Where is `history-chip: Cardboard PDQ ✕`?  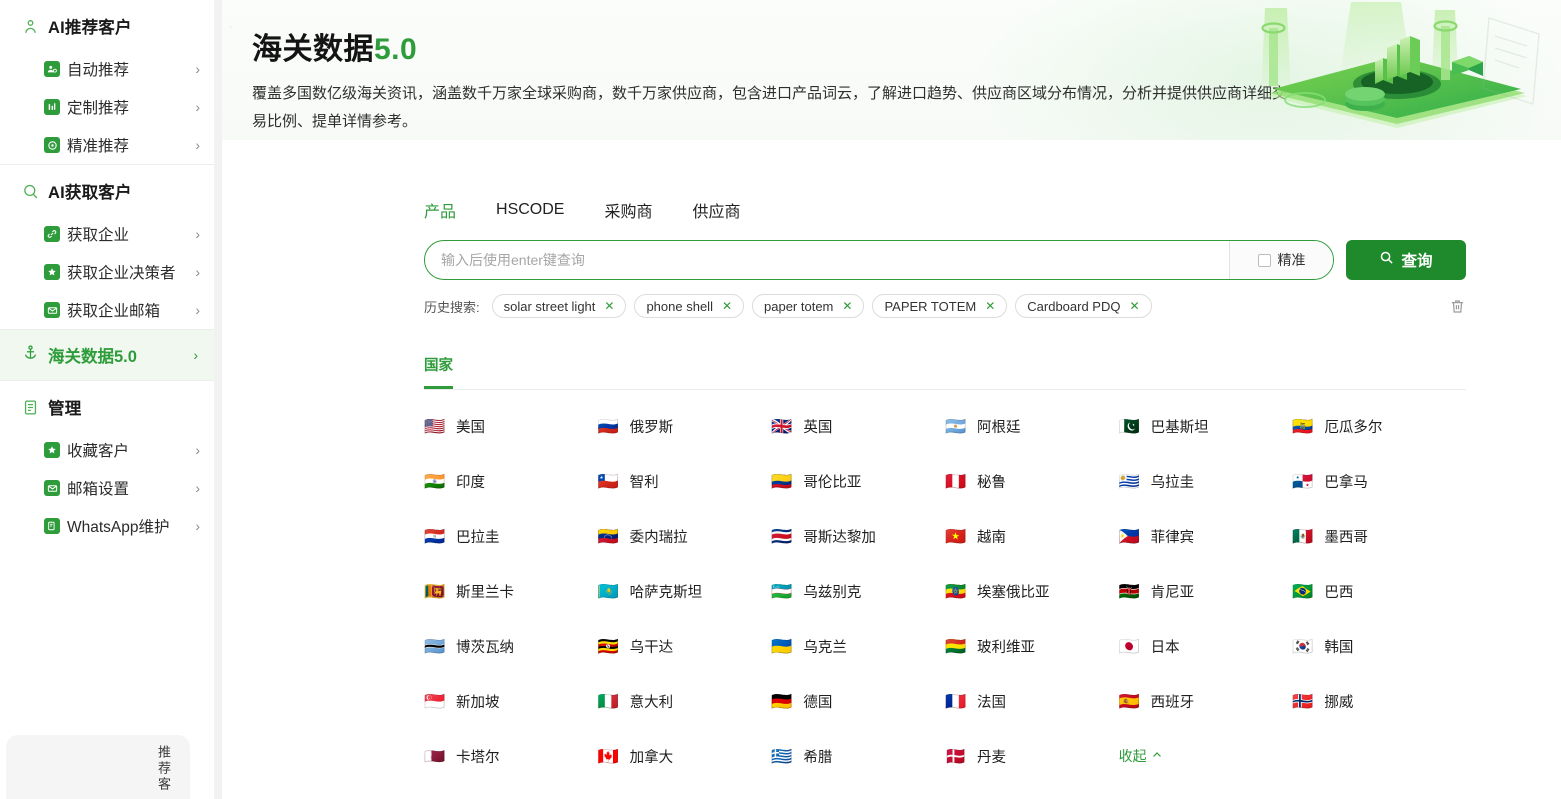
history-chip: Cardboard PDQ ✕ is located at coordinates (1083, 306).